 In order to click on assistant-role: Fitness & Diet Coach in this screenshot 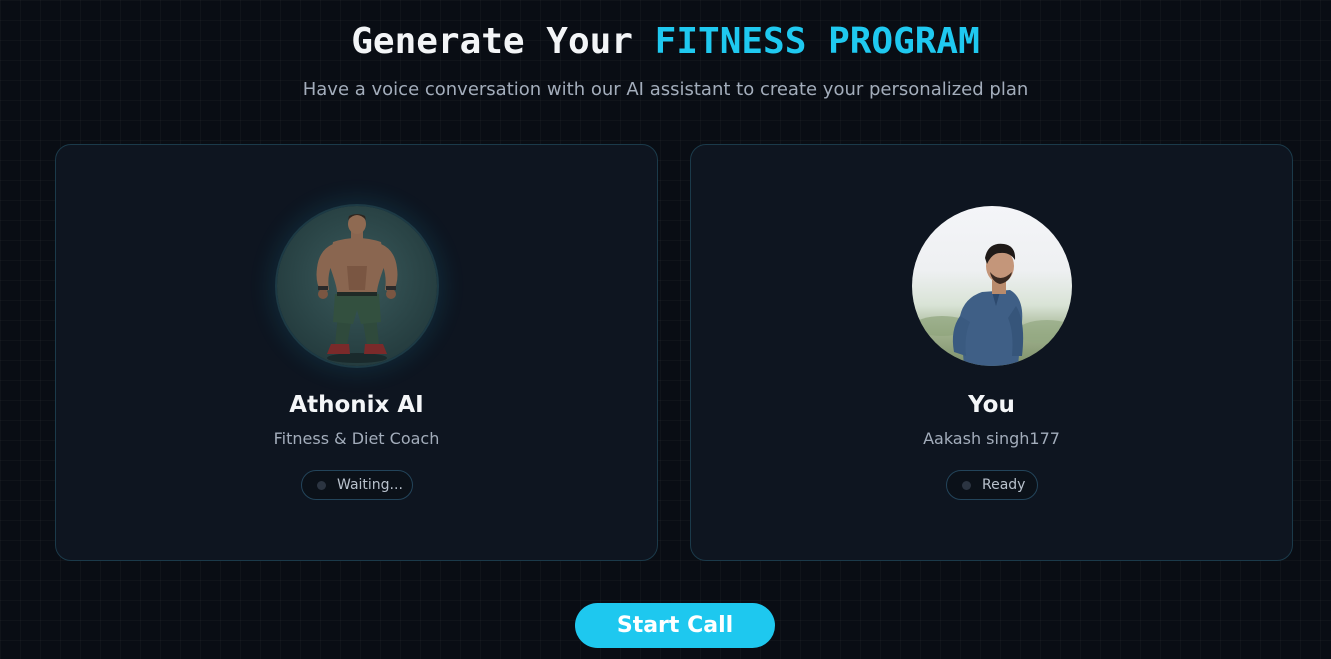, I will do `click(356, 438)`.